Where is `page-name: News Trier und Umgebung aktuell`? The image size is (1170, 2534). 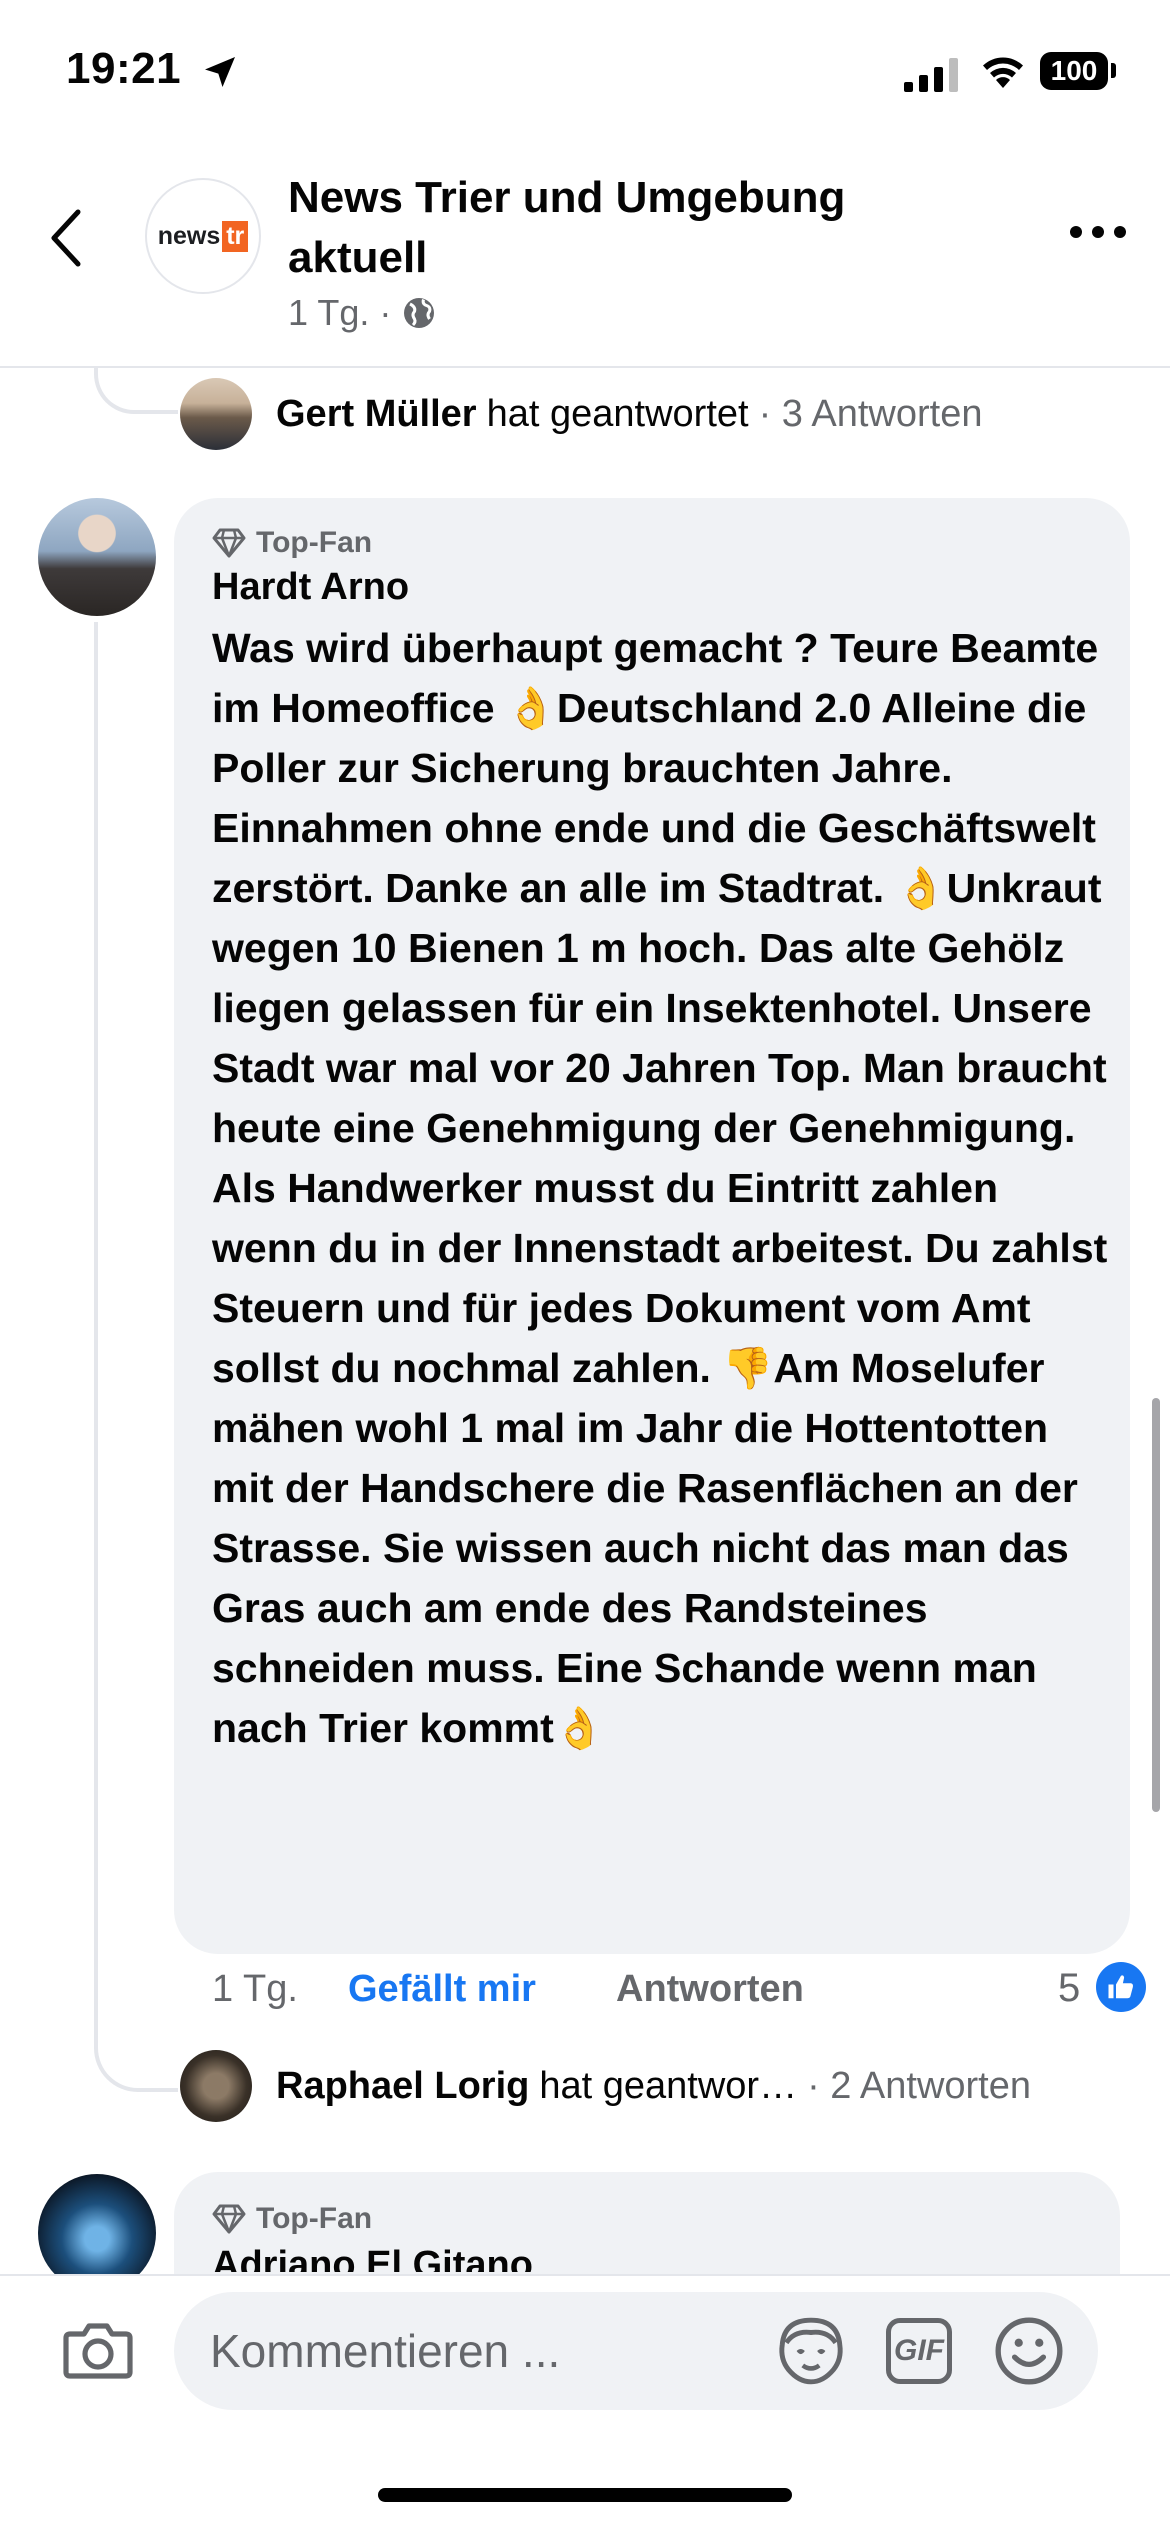 page-name: News Trier und Umgebung aktuell is located at coordinates (628, 228).